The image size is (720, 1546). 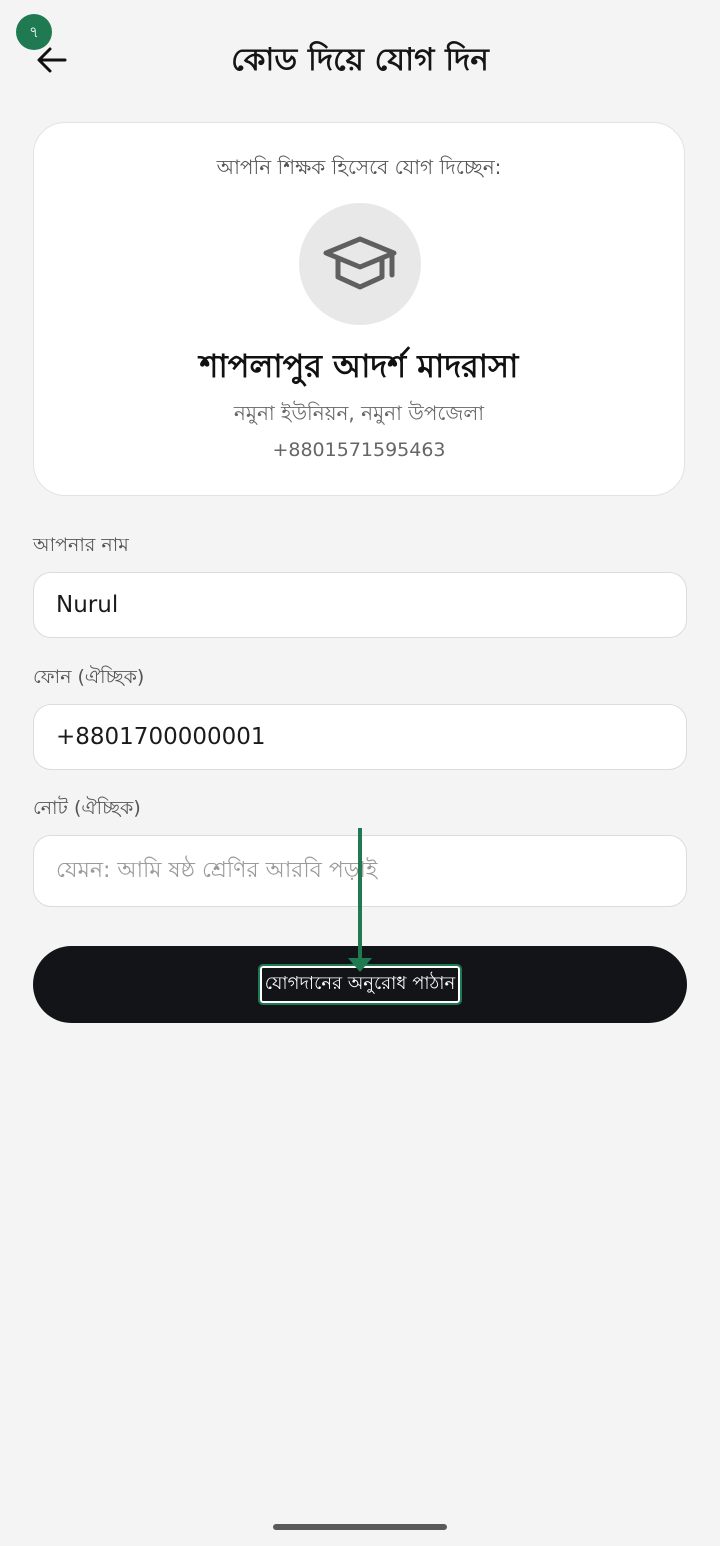 What do you see at coordinates (360, 60) in the screenshot?
I see `page-title: কোড দিয়ে যোগ দিন` at bounding box center [360, 60].